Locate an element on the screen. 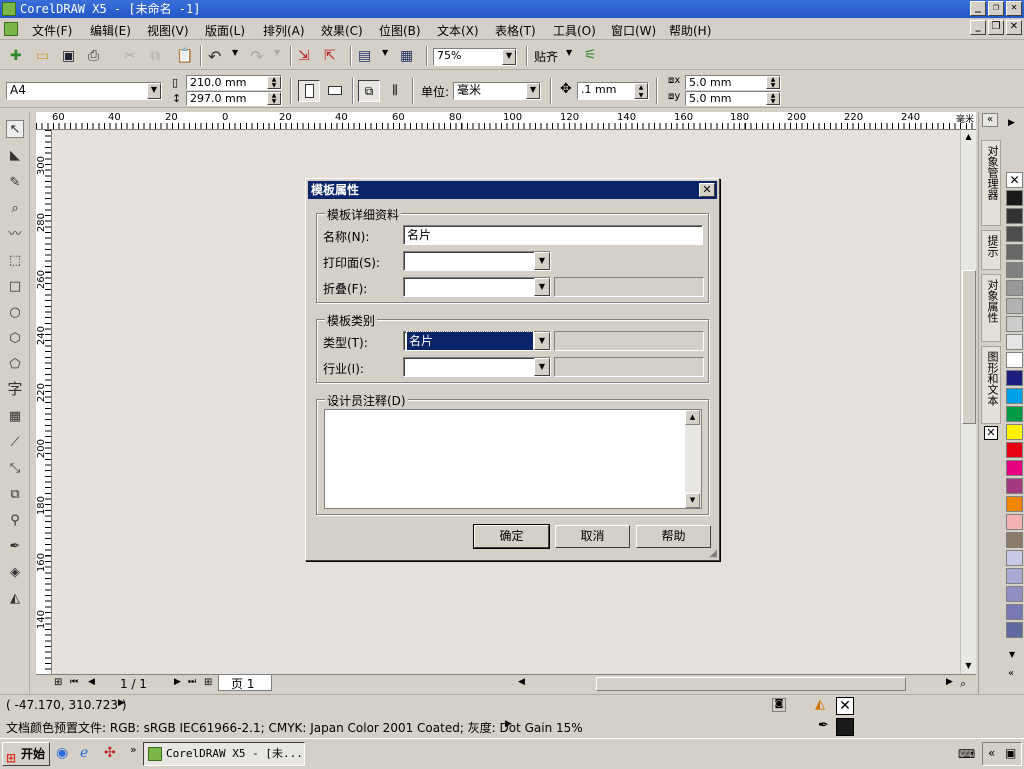 This screenshot has height=769, width=1024. docker-tab-object-properties: 对象属性 is located at coordinates (991, 308).